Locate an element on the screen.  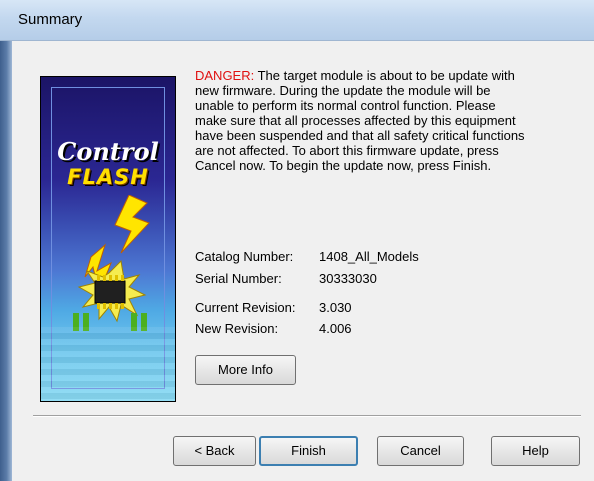
finish-button: Finish is located at coordinates (308, 451).